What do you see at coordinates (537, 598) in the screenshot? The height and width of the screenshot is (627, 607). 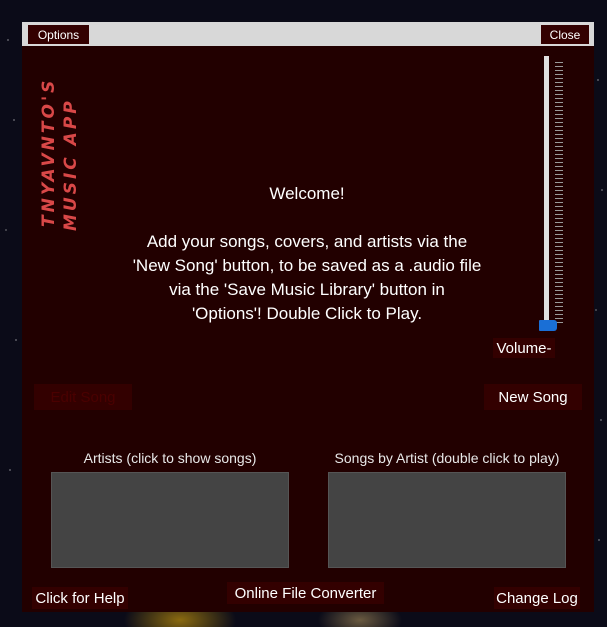 I see `change-log-button: Change Log` at bounding box center [537, 598].